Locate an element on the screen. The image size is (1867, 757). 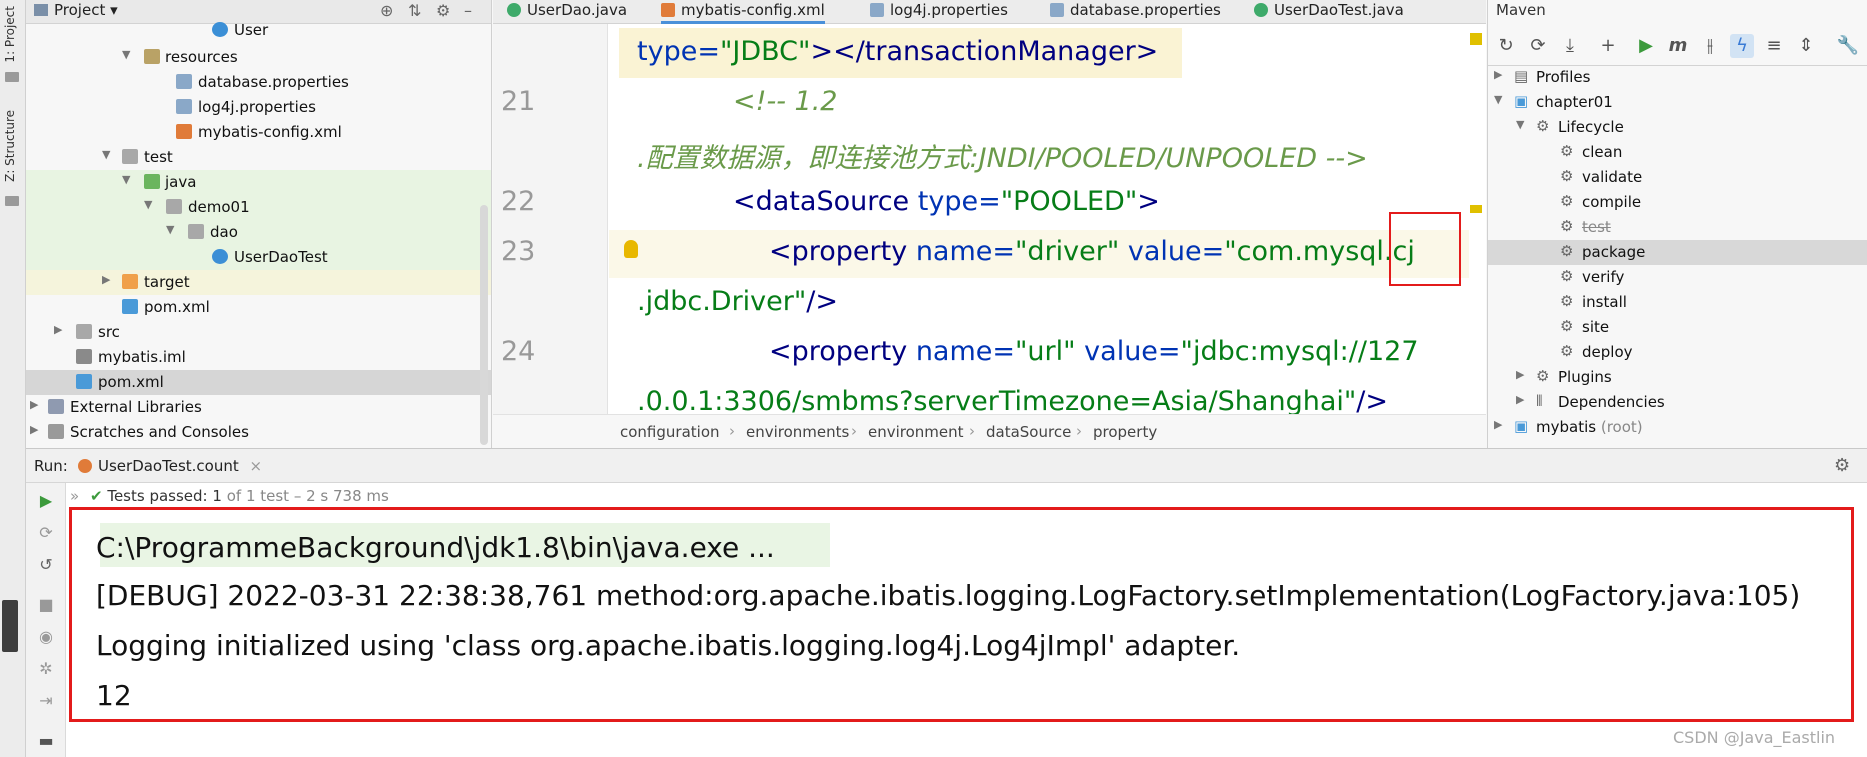
maven-phase-site: ⚙ site is located at coordinates (1677, 327).